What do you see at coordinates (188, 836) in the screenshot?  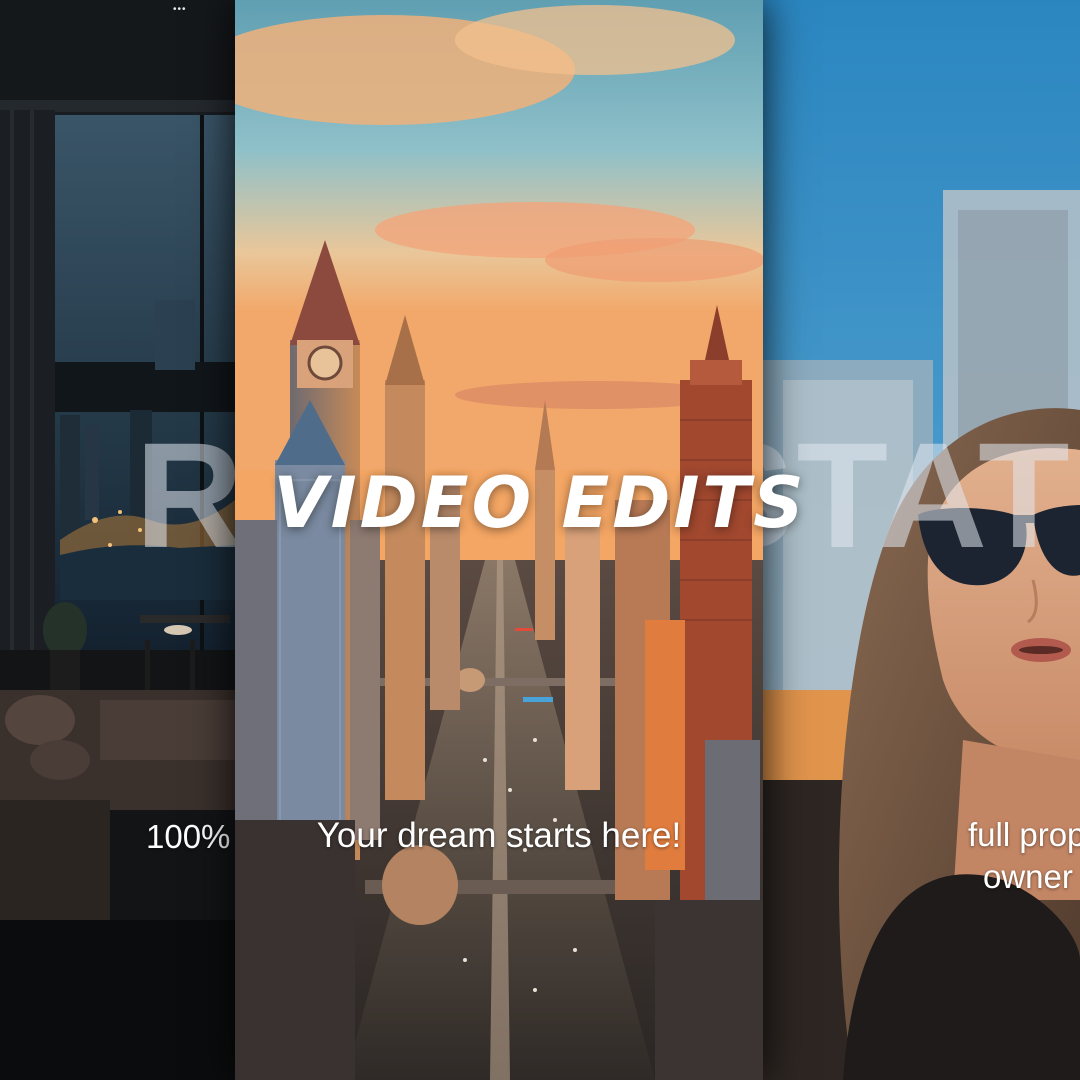 I see `left-panel-caption: 100%` at bounding box center [188, 836].